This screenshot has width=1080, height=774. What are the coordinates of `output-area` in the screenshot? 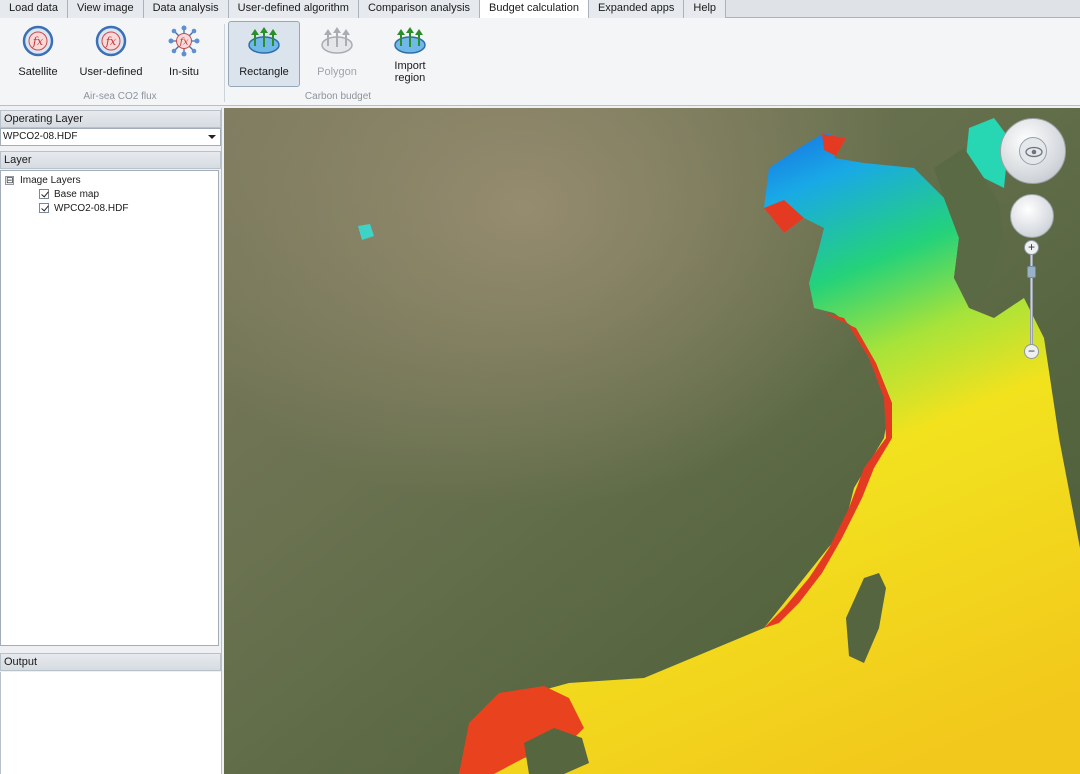 It's located at (110, 723).